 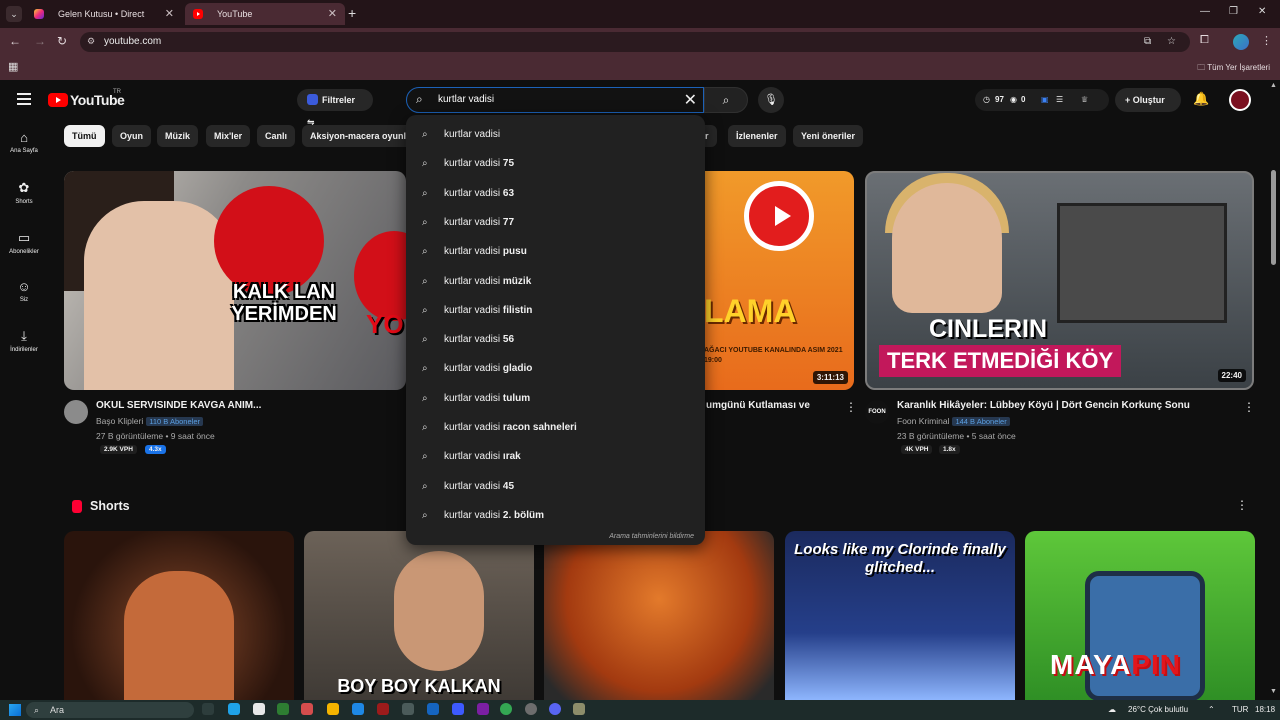 What do you see at coordinates (877, 412) in the screenshot?
I see `channel-avatar: FOON` at bounding box center [877, 412].